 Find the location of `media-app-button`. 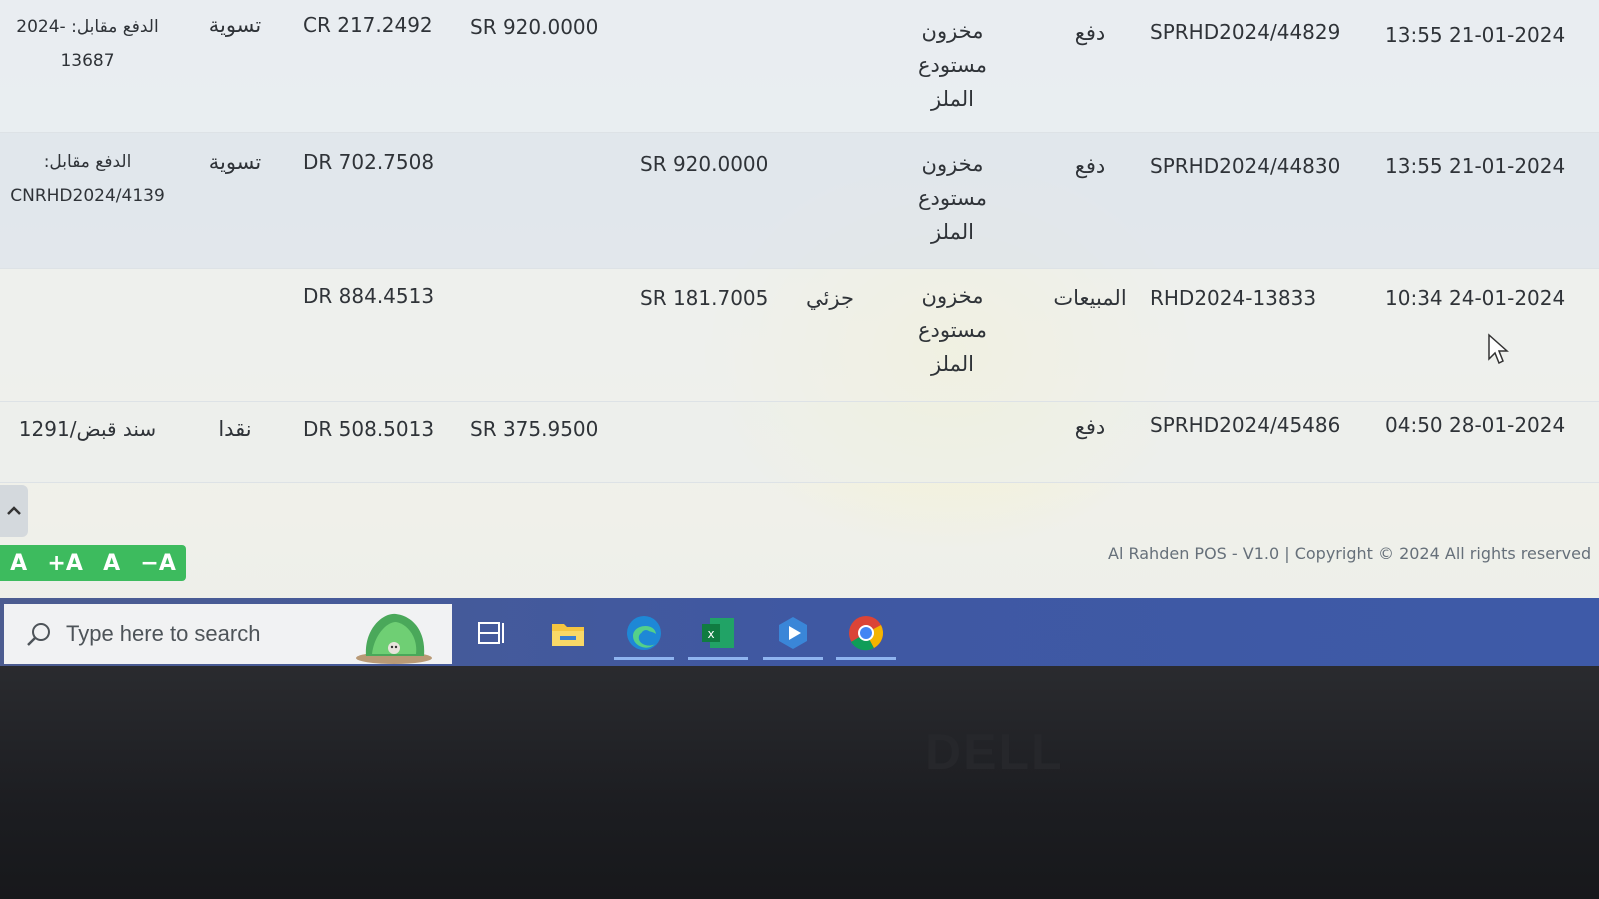

media-app-button is located at coordinates (793, 634).